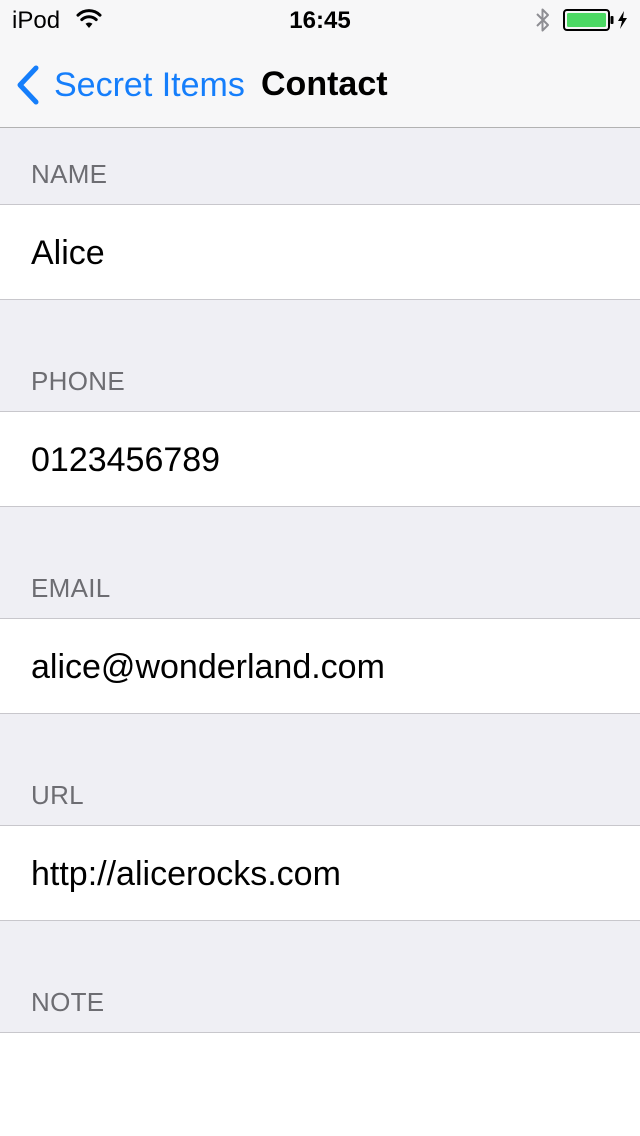 The width and height of the screenshot is (640, 1136). What do you see at coordinates (28, 85) in the screenshot?
I see `chevron-left-icon` at bounding box center [28, 85].